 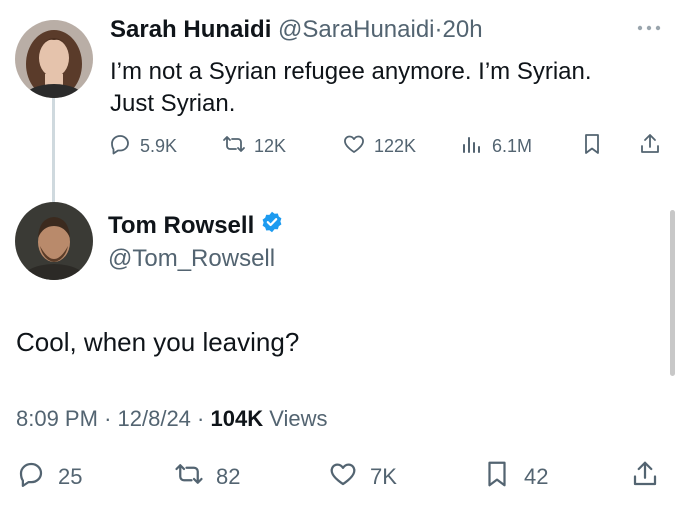 What do you see at coordinates (298, 418) in the screenshot?
I see `views-label: Views` at bounding box center [298, 418].